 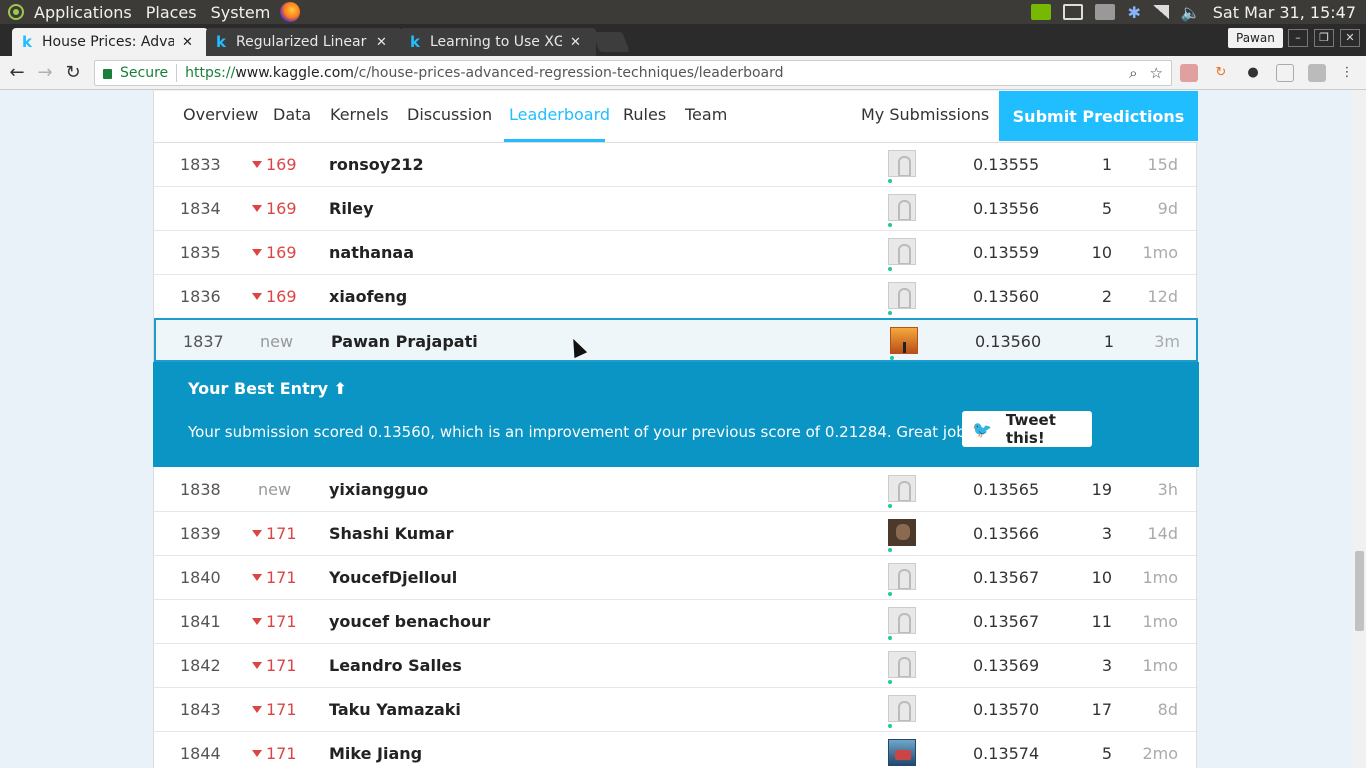 What do you see at coordinates (676, 253) in the screenshot?
I see `leaderboard-row: 1835 169 nathanaa 0.13559 10 1mo` at bounding box center [676, 253].